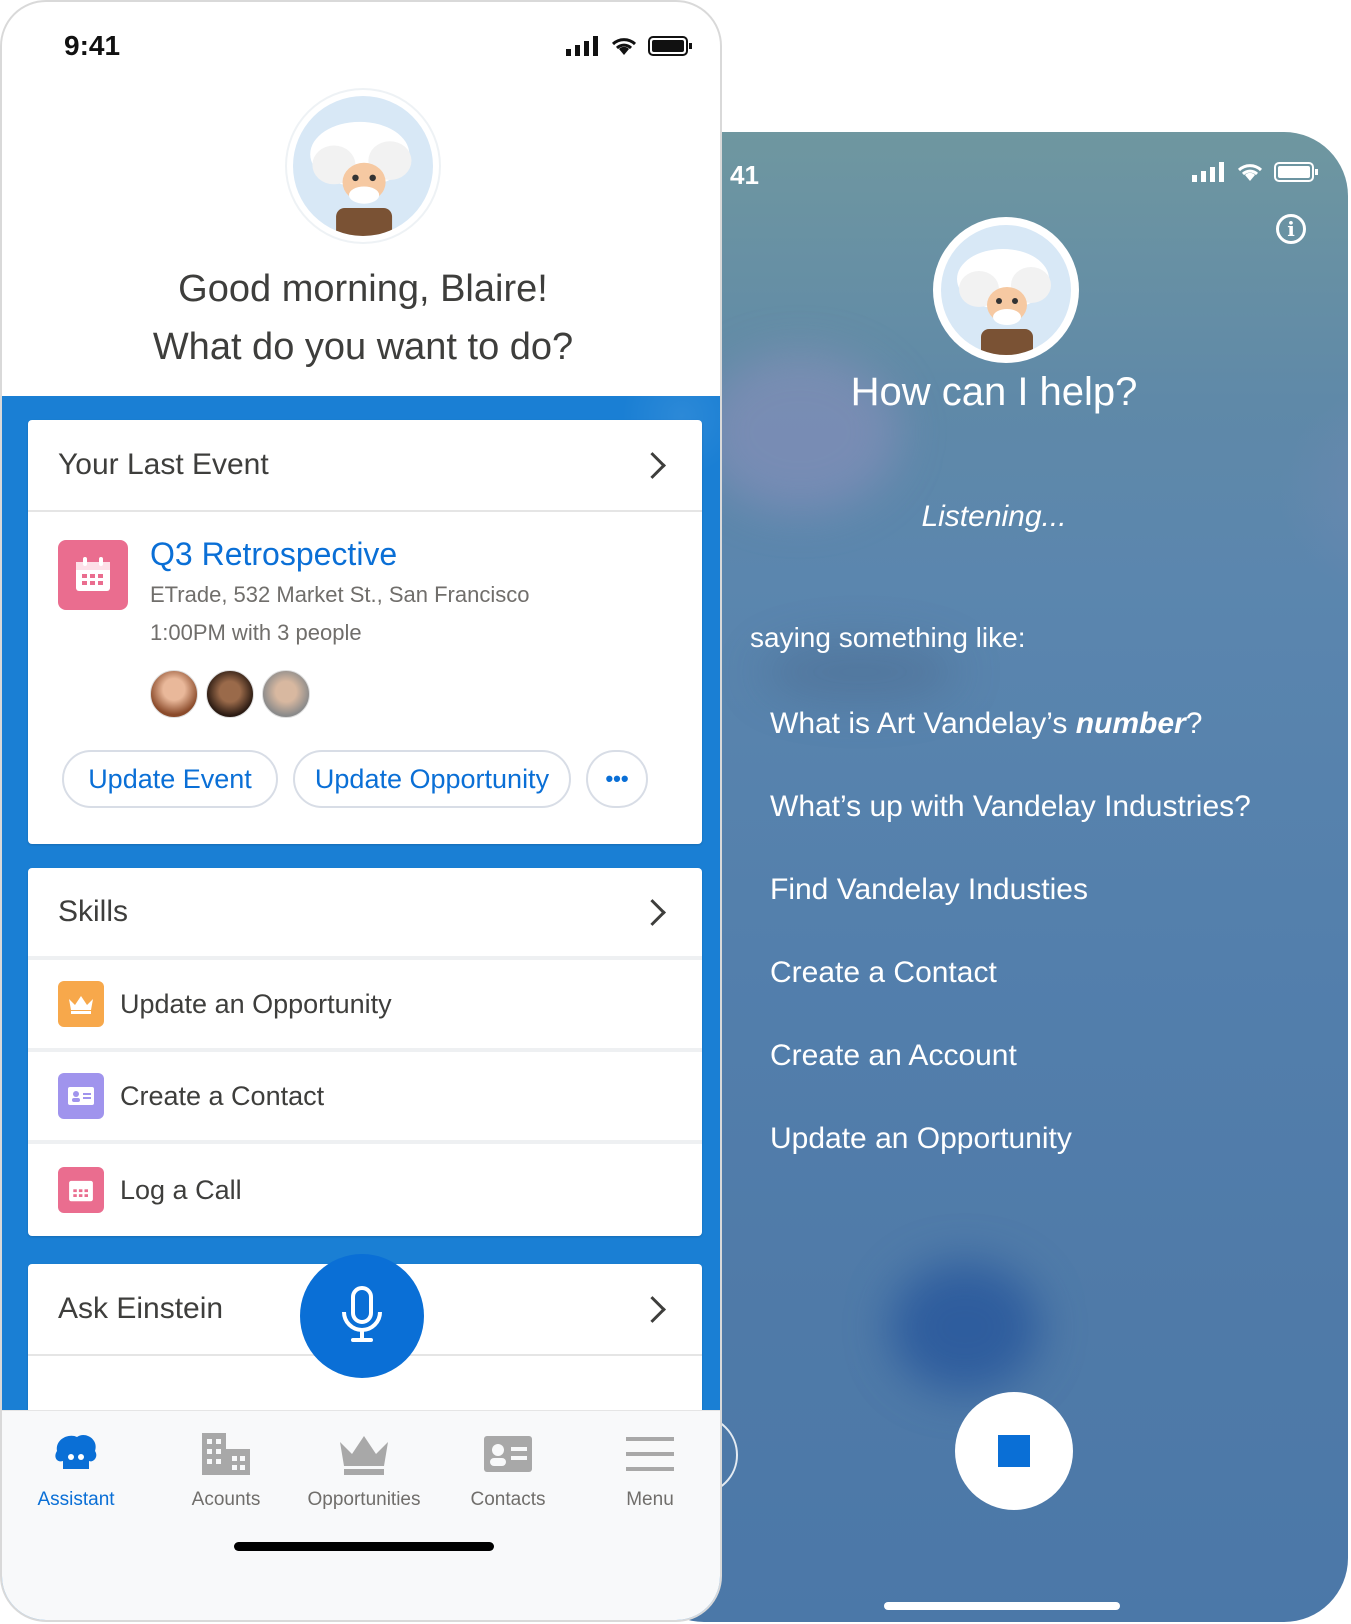 This screenshot has height=1624, width=1351. Describe the element at coordinates (650, 1499) in the screenshot. I see `tab-label: Menu` at that location.